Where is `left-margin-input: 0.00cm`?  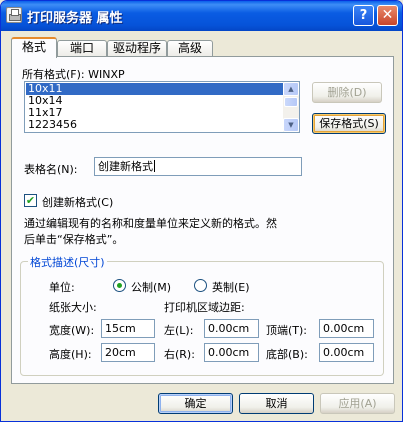 left-margin-input: 0.00cm is located at coordinates (231, 328).